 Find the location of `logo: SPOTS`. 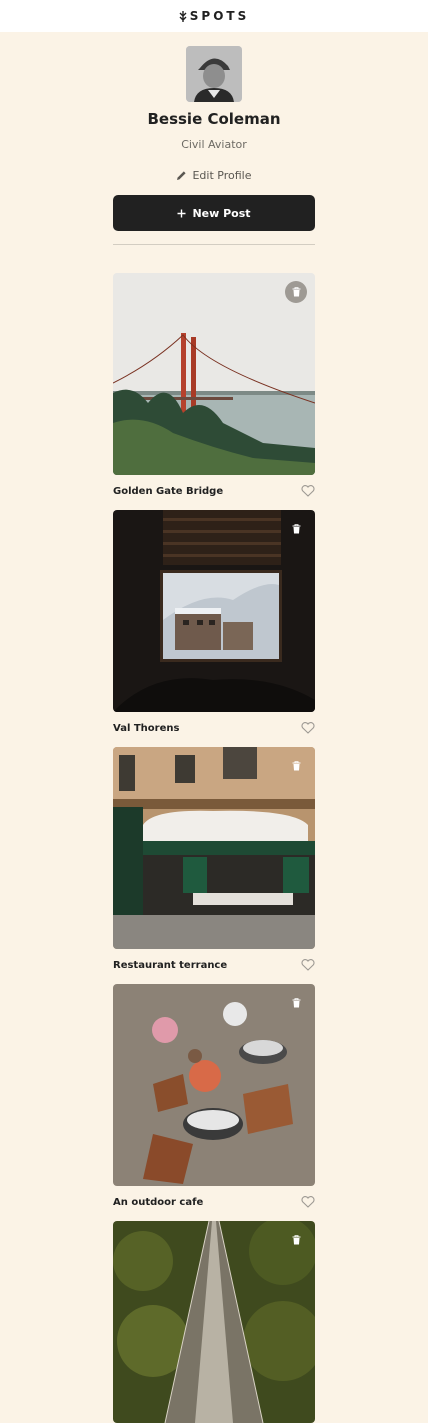

logo: SPOTS is located at coordinates (214, 16).